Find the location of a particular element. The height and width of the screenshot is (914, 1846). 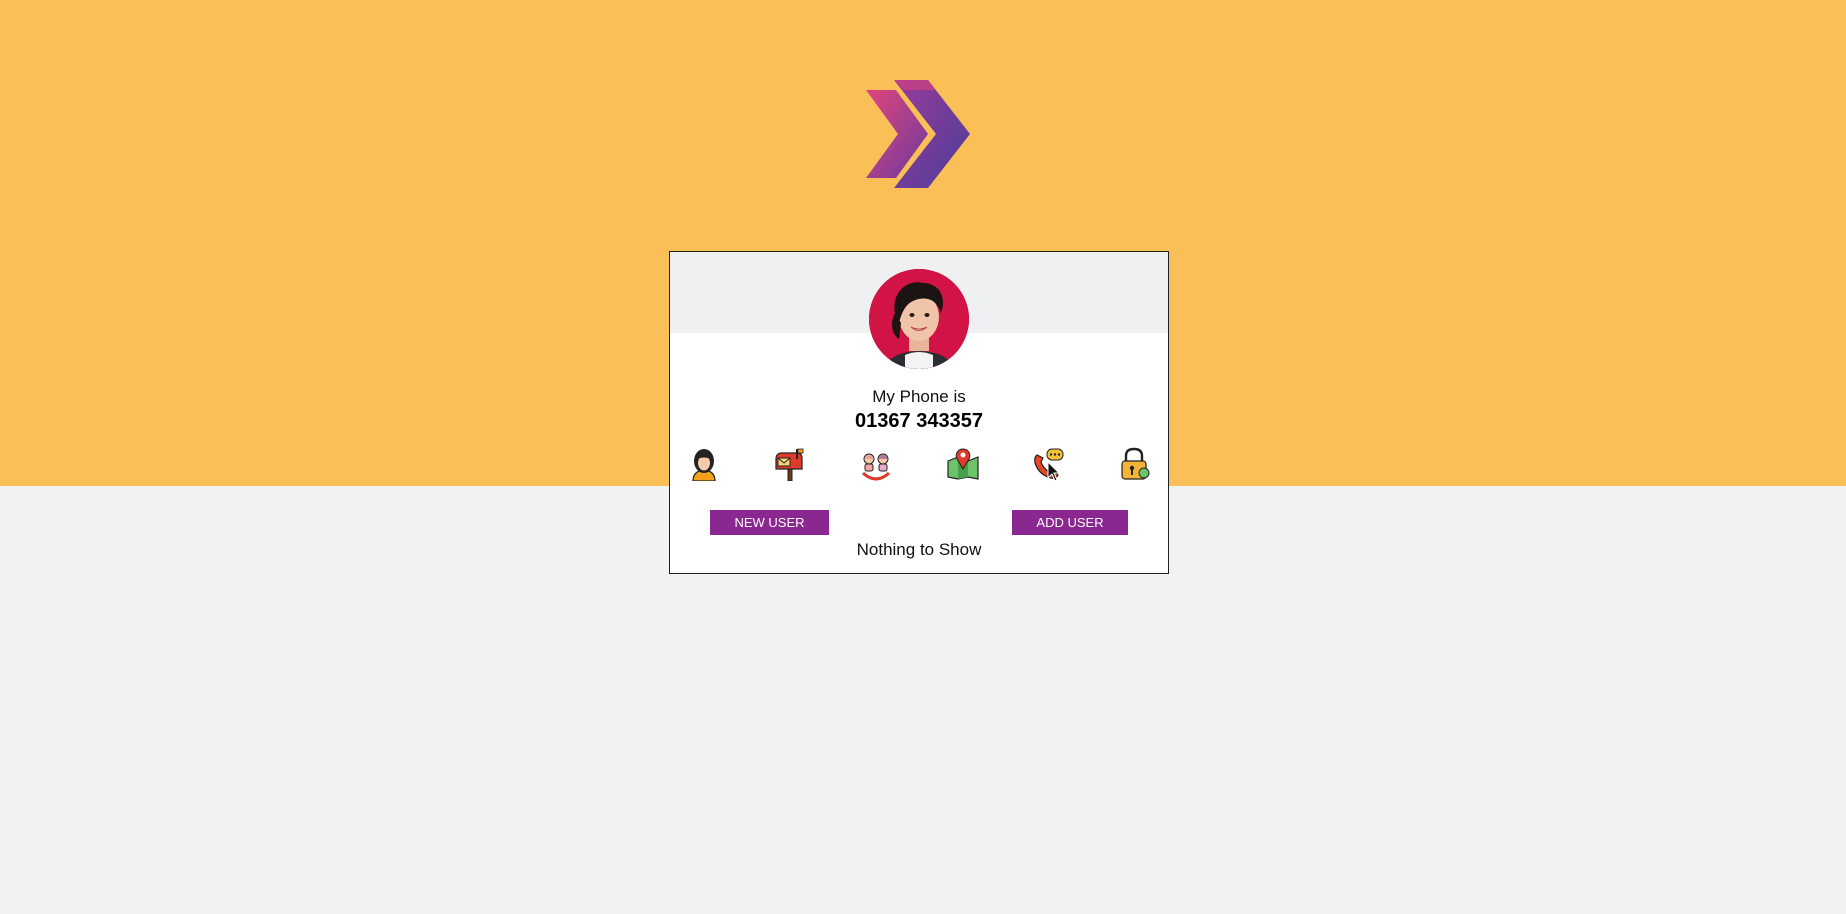

info-value: 01367 343357 is located at coordinates (919, 421).